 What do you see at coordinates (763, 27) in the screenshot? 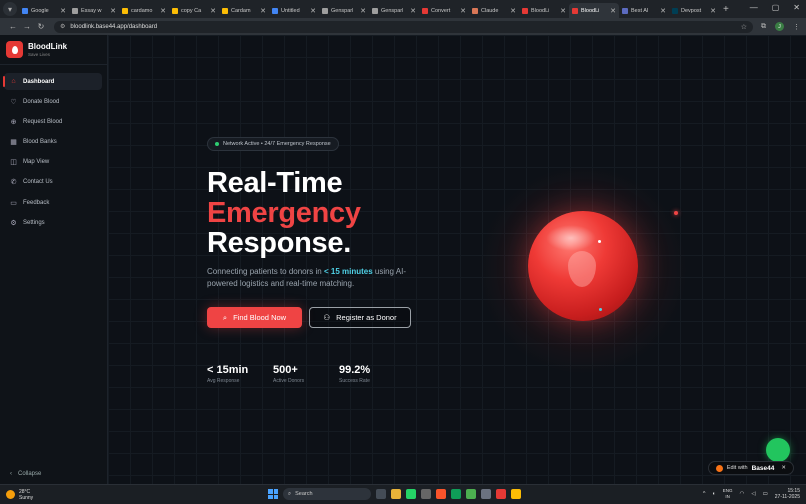
I see `extensions-icon: ⧉` at bounding box center [763, 27].